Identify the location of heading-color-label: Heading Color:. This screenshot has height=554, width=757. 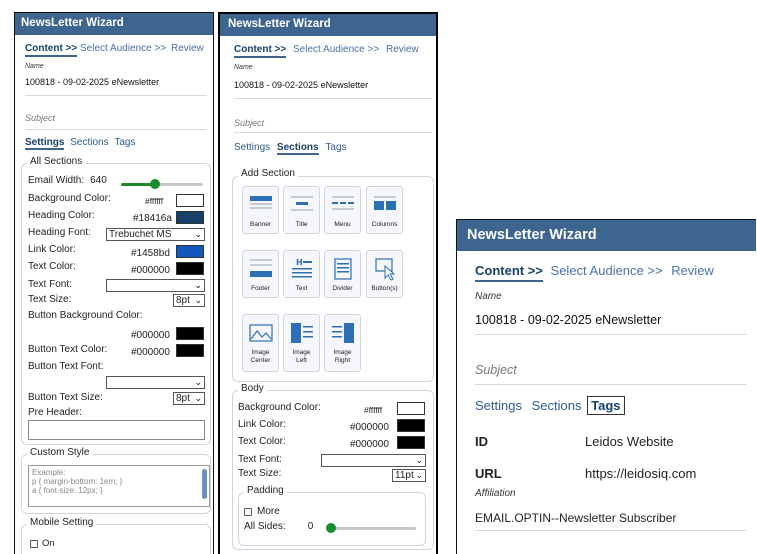
(61, 215).